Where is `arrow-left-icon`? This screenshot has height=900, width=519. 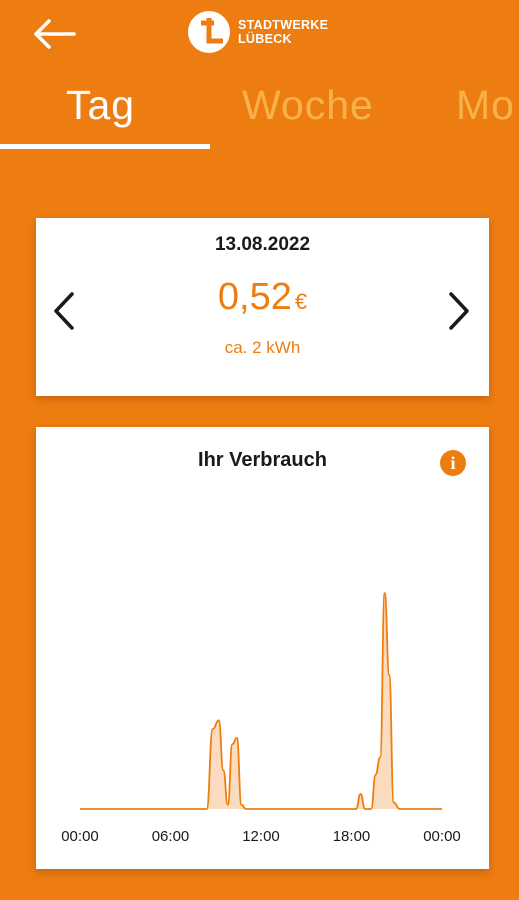
arrow-left-icon is located at coordinates (55, 34).